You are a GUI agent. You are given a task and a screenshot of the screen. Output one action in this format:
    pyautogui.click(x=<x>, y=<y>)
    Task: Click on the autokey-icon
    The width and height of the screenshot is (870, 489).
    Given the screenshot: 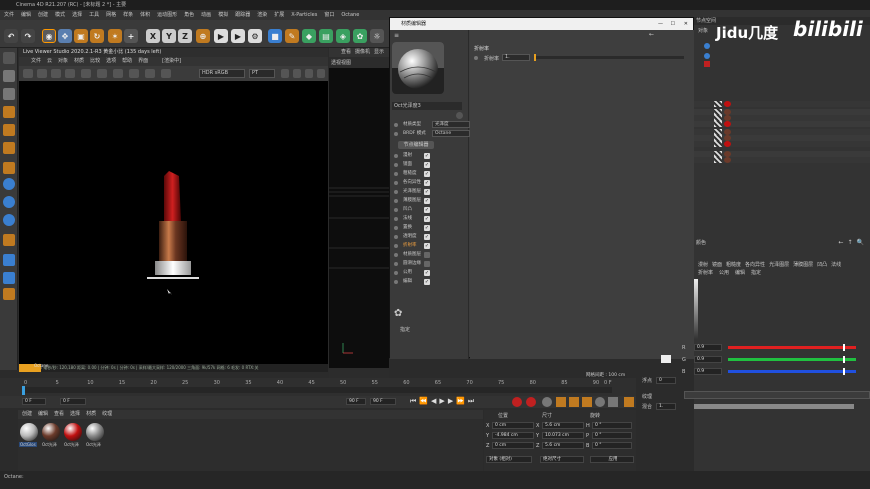 What is the action you would take?
    pyautogui.click(x=531, y=402)
    